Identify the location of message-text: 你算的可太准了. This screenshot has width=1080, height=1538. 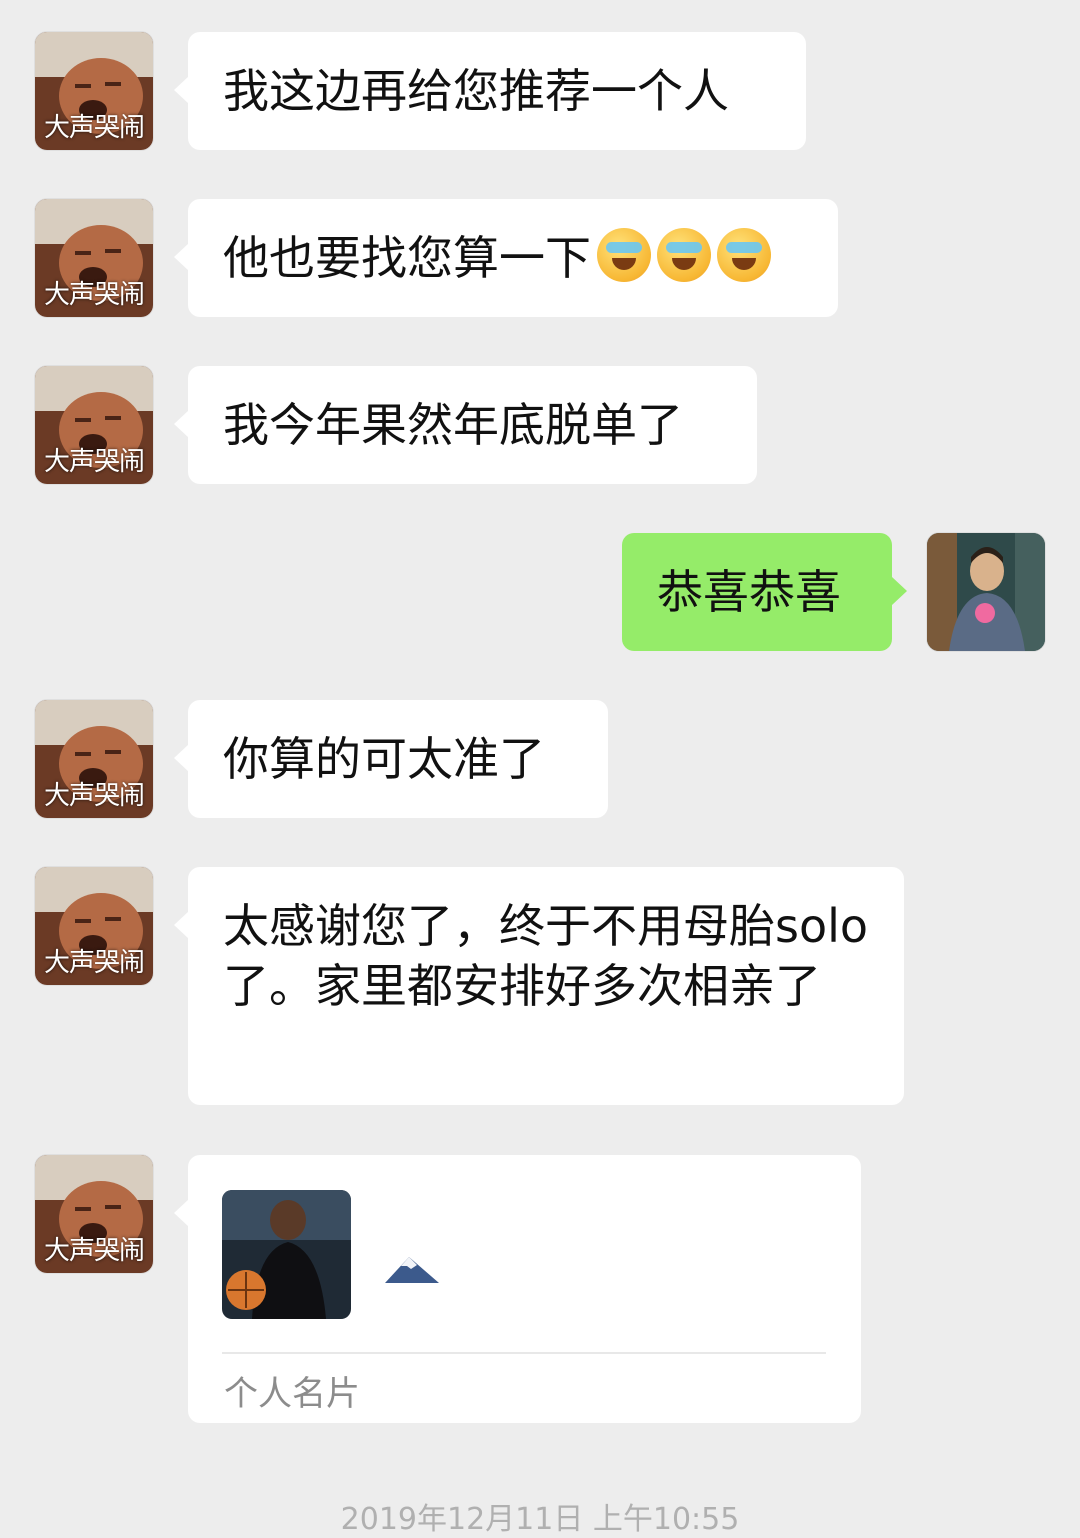
(384, 759).